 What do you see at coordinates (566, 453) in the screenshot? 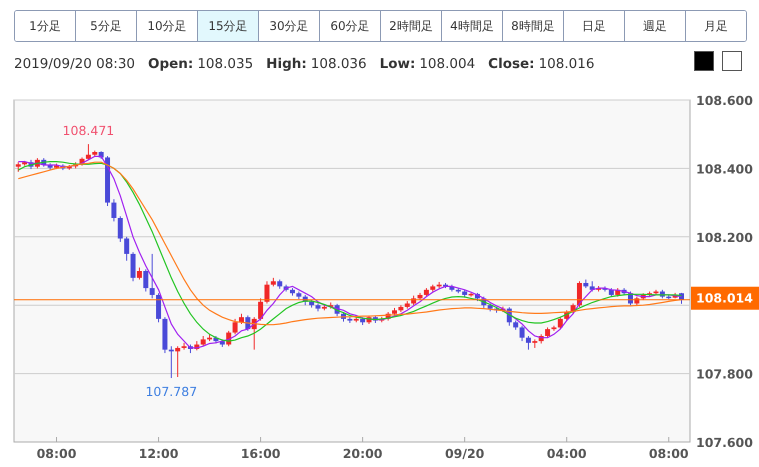
I see `x-axis-label: 04:00` at bounding box center [566, 453].